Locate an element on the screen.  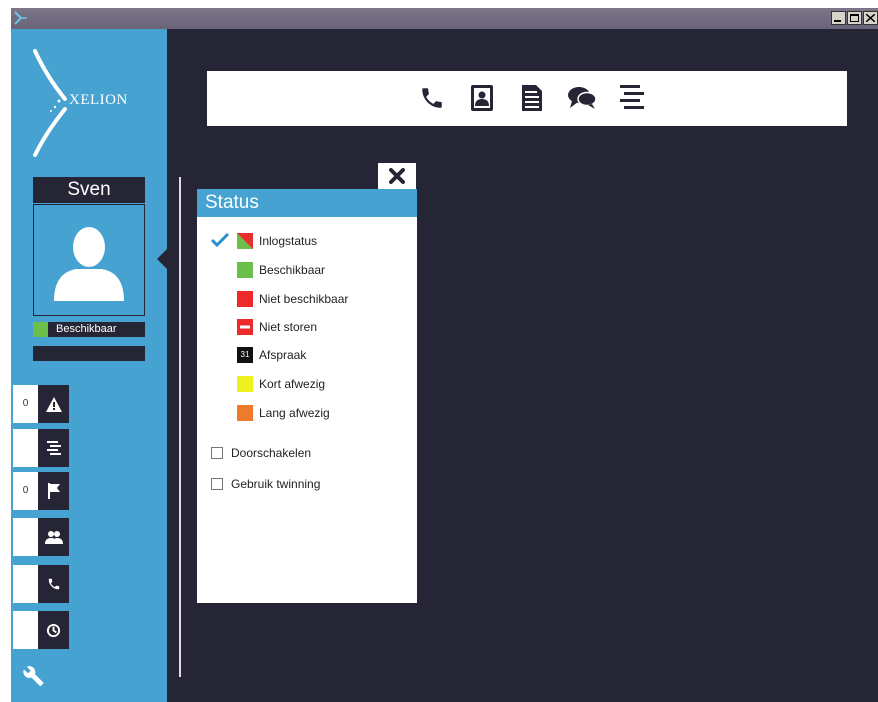
sidebar-item-calls is located at coordinates (41, 584).